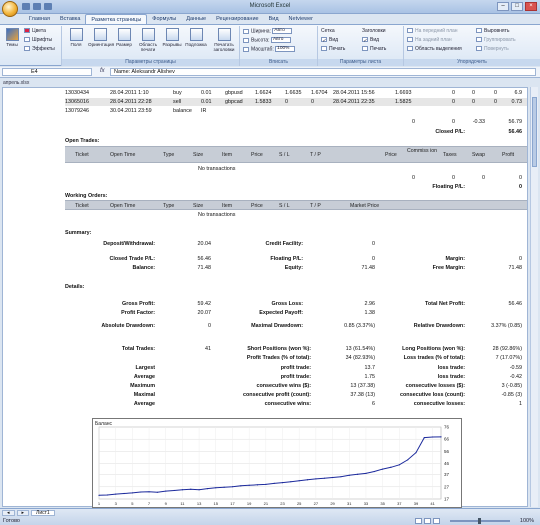  I want to click on tab-netviewer: Netviewer, so click(301, 19).